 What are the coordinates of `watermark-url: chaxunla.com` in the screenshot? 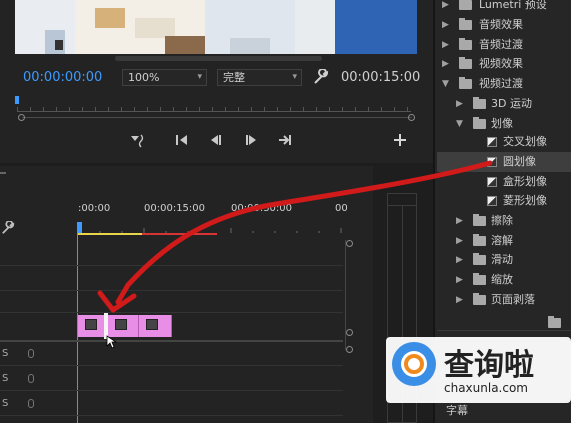 It's located at (486, 388).